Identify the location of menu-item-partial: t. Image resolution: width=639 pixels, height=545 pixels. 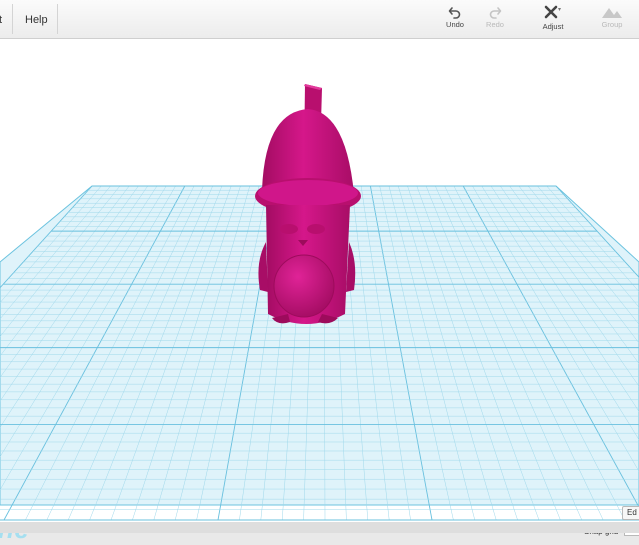
(1, 20).